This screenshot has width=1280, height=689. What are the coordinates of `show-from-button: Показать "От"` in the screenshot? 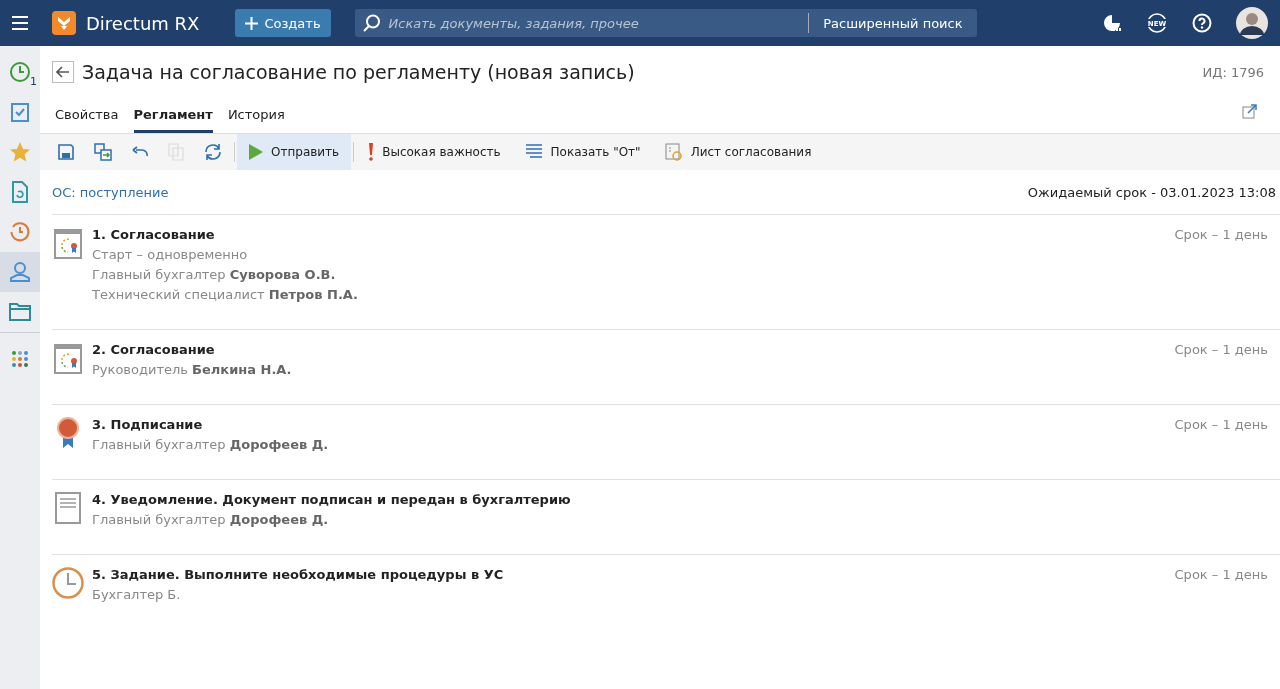 It's located at (582, 152).